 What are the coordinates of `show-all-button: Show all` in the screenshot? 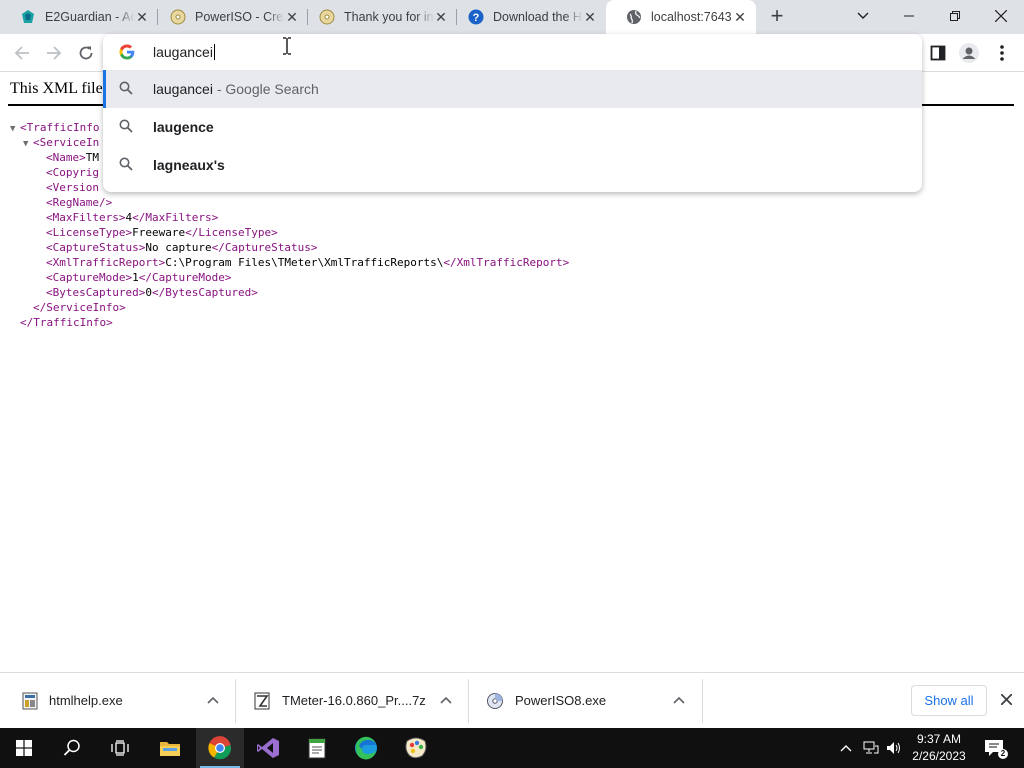 It's located at (949, 700).